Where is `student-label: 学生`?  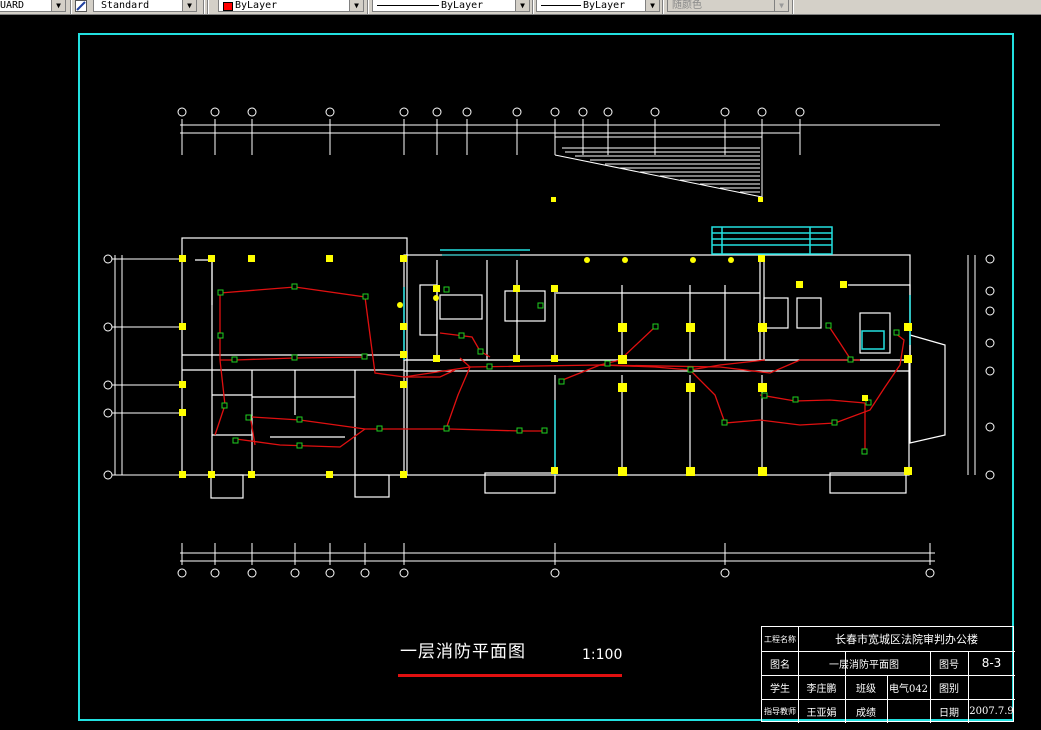
student-label: 学生 is located at coordinates (780, 689).